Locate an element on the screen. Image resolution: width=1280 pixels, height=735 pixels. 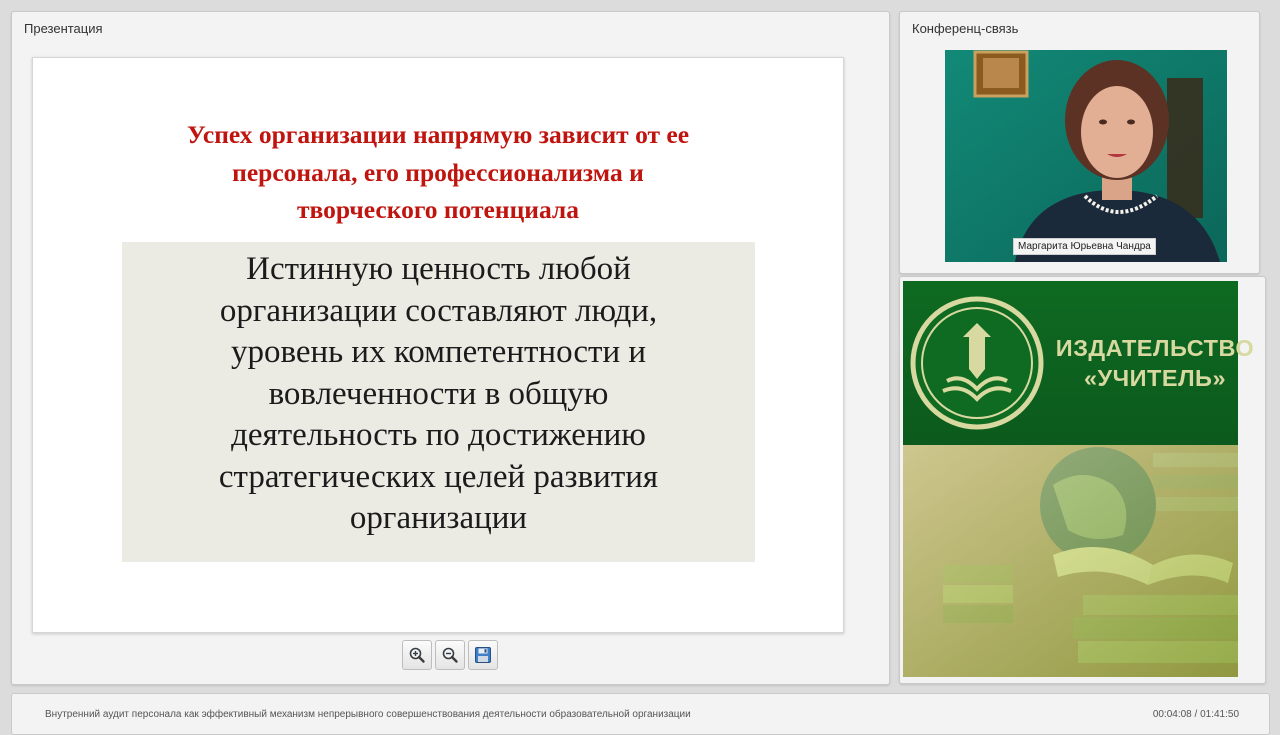
slide-body-line: вовлеченности в общую is located at coordinates (438, 393).